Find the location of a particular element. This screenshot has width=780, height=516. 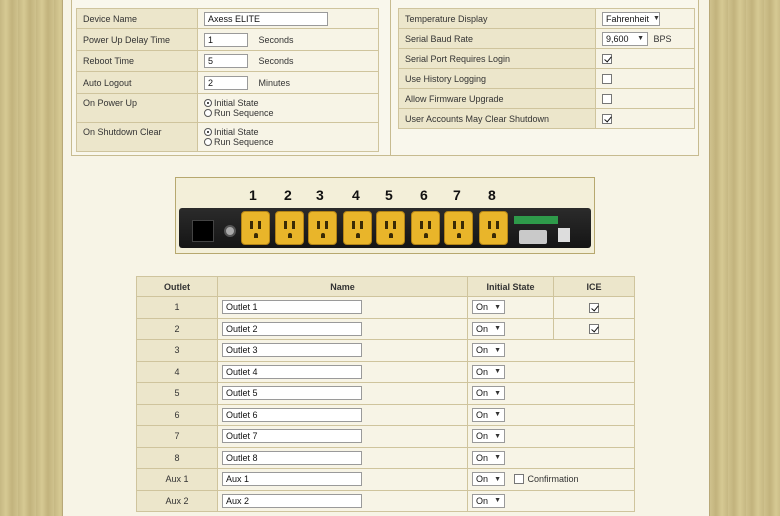

terminal-block-icon is located at coordinates (536, 220).